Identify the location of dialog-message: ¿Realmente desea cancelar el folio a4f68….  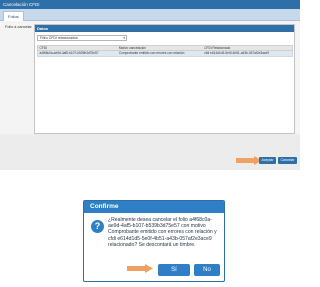
(162, 232).